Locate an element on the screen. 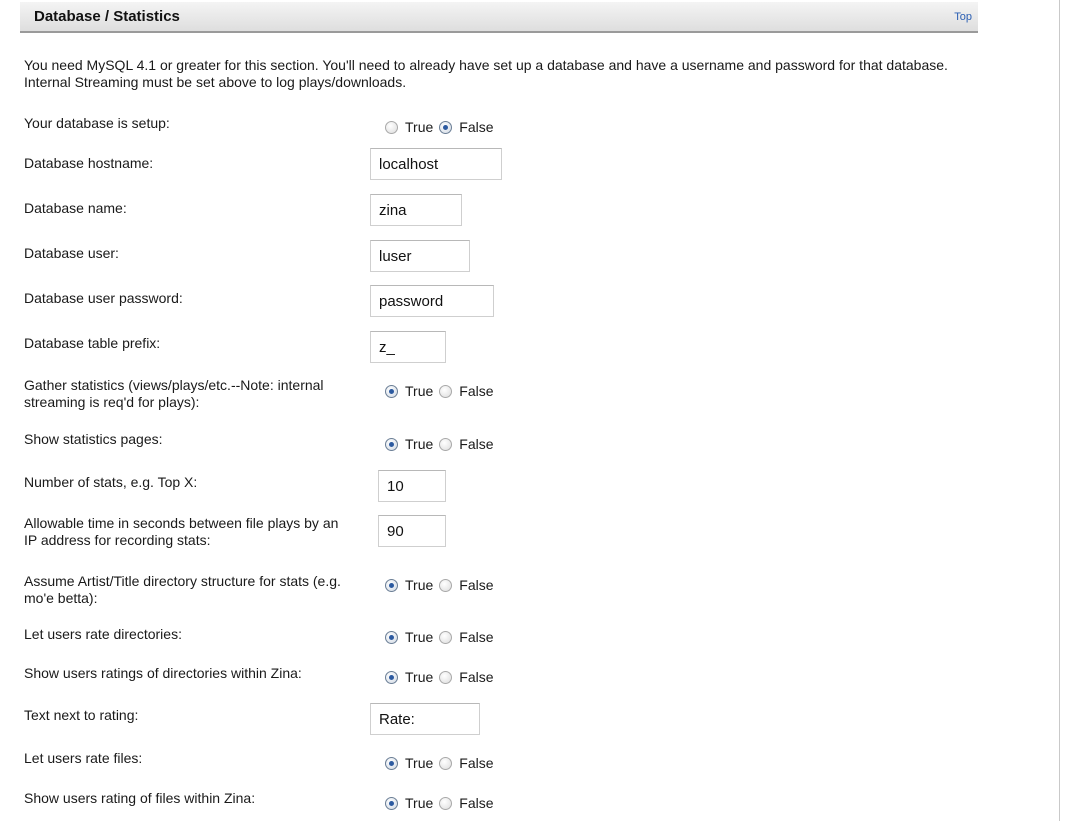 Image resolution: width=1081 pixels, height=821 pixels. db-prefix-input is located at coordinates (408, 347).